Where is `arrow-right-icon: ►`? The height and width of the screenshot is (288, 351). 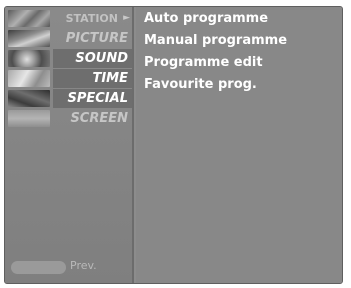 arrow-right-icon: ► is located at coordinates (126, 18).